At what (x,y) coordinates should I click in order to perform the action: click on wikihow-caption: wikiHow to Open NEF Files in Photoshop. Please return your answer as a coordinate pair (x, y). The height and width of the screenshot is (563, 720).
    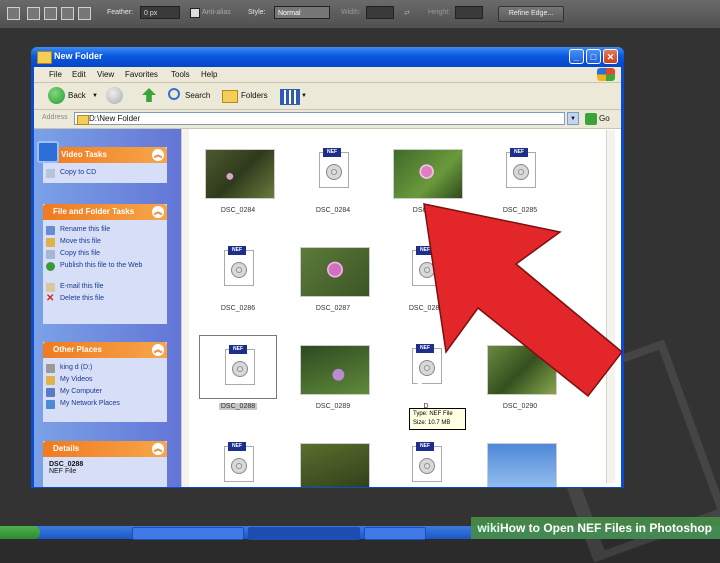
    Looking at the image, I should click on (595, 528).